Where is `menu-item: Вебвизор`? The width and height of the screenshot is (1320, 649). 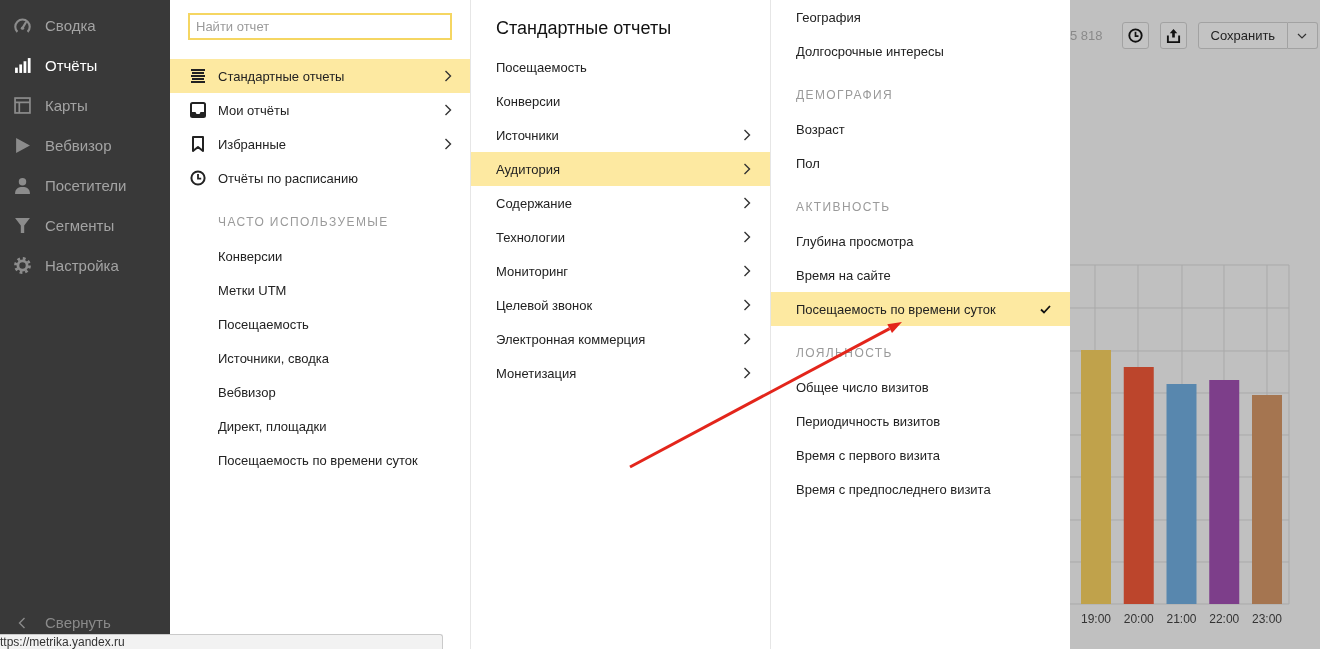 menu-item: Вебвизор is located at coordinates (320, 392).